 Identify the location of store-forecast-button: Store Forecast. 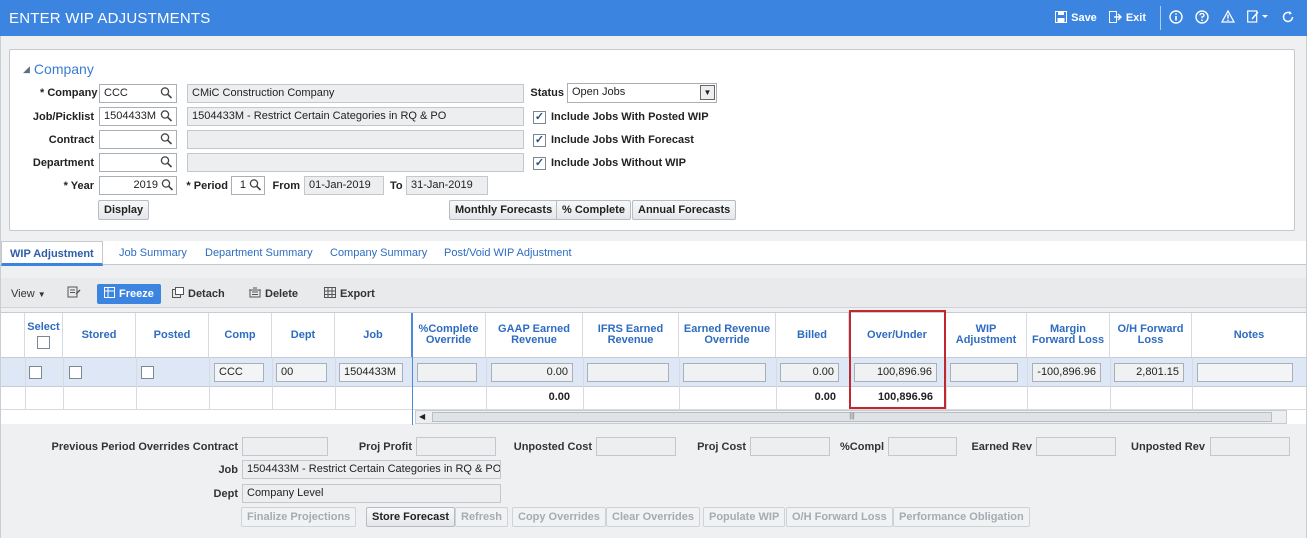
(411, 517).